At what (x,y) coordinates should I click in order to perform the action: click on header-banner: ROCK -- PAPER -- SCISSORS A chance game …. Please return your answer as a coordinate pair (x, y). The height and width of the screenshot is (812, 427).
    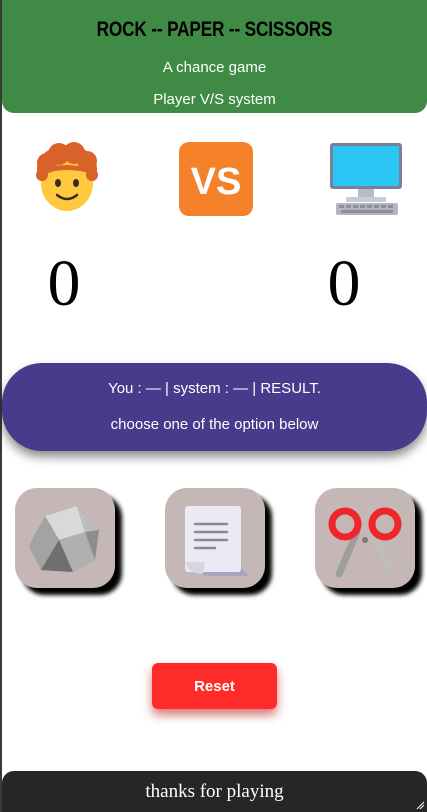
    Looking at the image, I should click on (214, 56).